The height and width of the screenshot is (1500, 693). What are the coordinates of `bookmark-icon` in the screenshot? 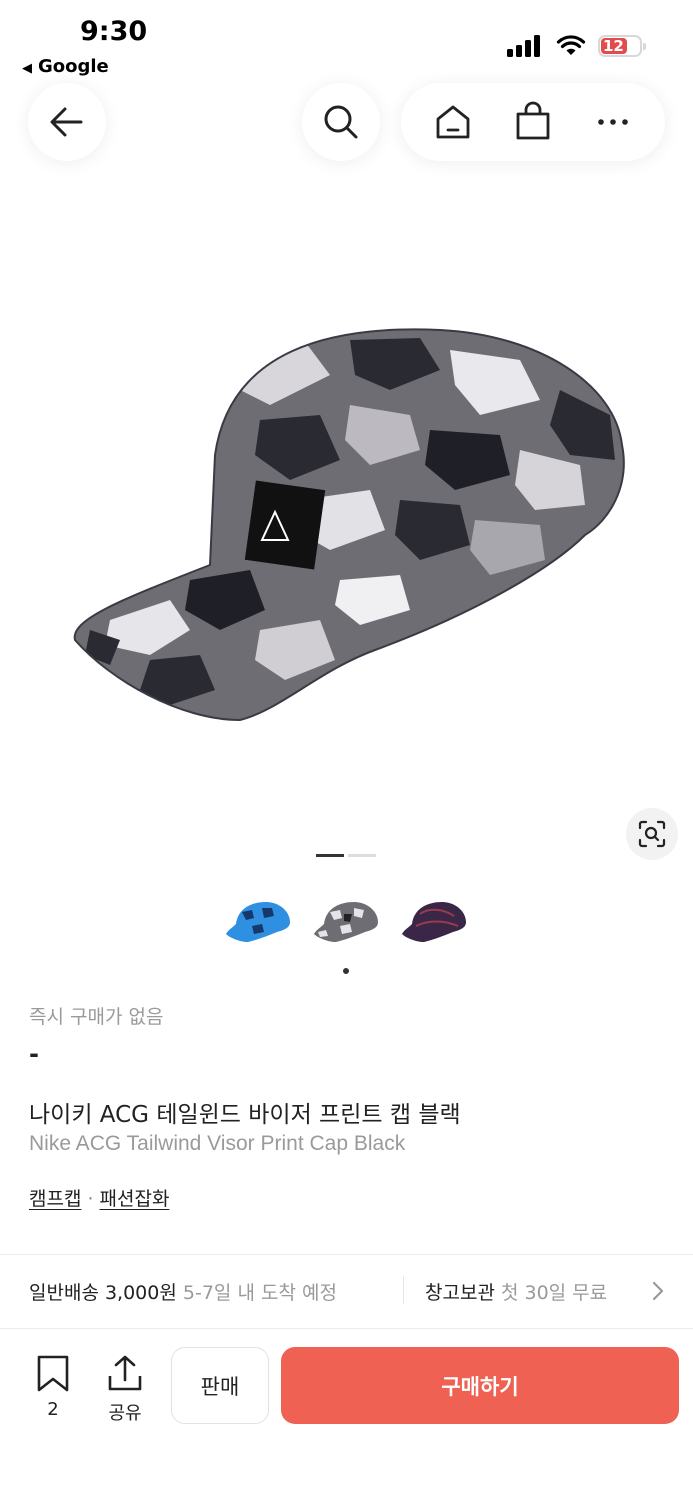 It's located at (53, 1373).